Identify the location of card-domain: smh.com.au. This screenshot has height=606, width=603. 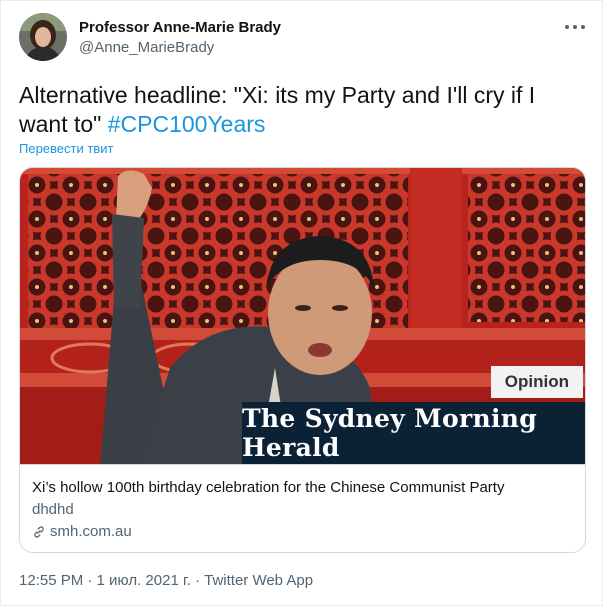
(91, 531).